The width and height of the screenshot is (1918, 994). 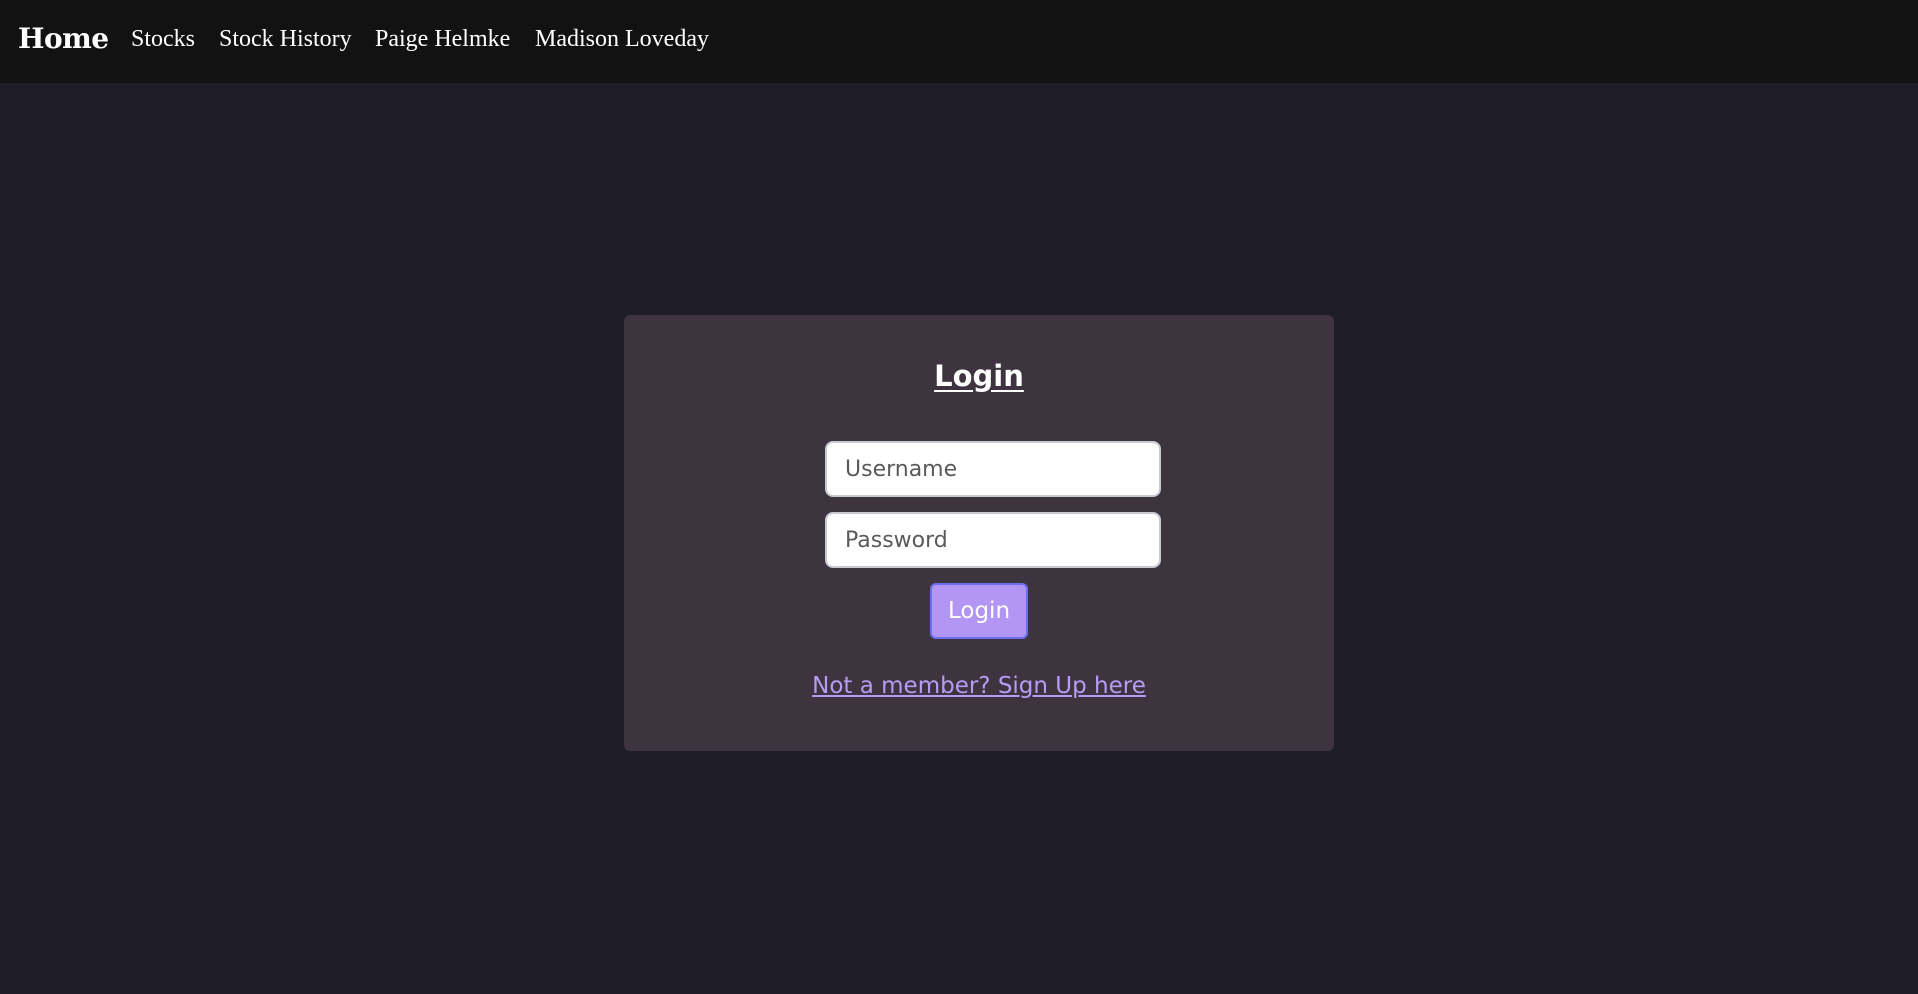 I want to click on signup-link: Not a member? Sign Up here, so click(x=979, y=686).